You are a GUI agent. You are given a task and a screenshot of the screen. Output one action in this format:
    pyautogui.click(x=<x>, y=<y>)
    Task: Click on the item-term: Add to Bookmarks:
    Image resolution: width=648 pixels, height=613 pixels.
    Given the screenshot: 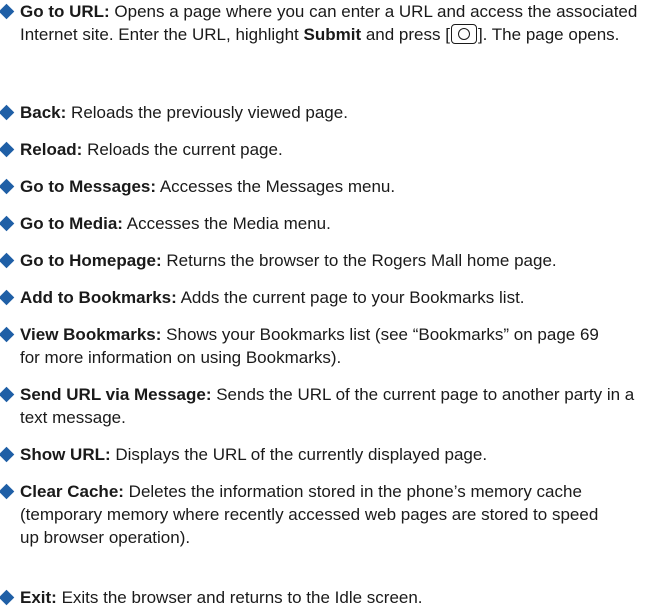 What is the action you would take?
    pyautogui.click(x=98, y=297)
    